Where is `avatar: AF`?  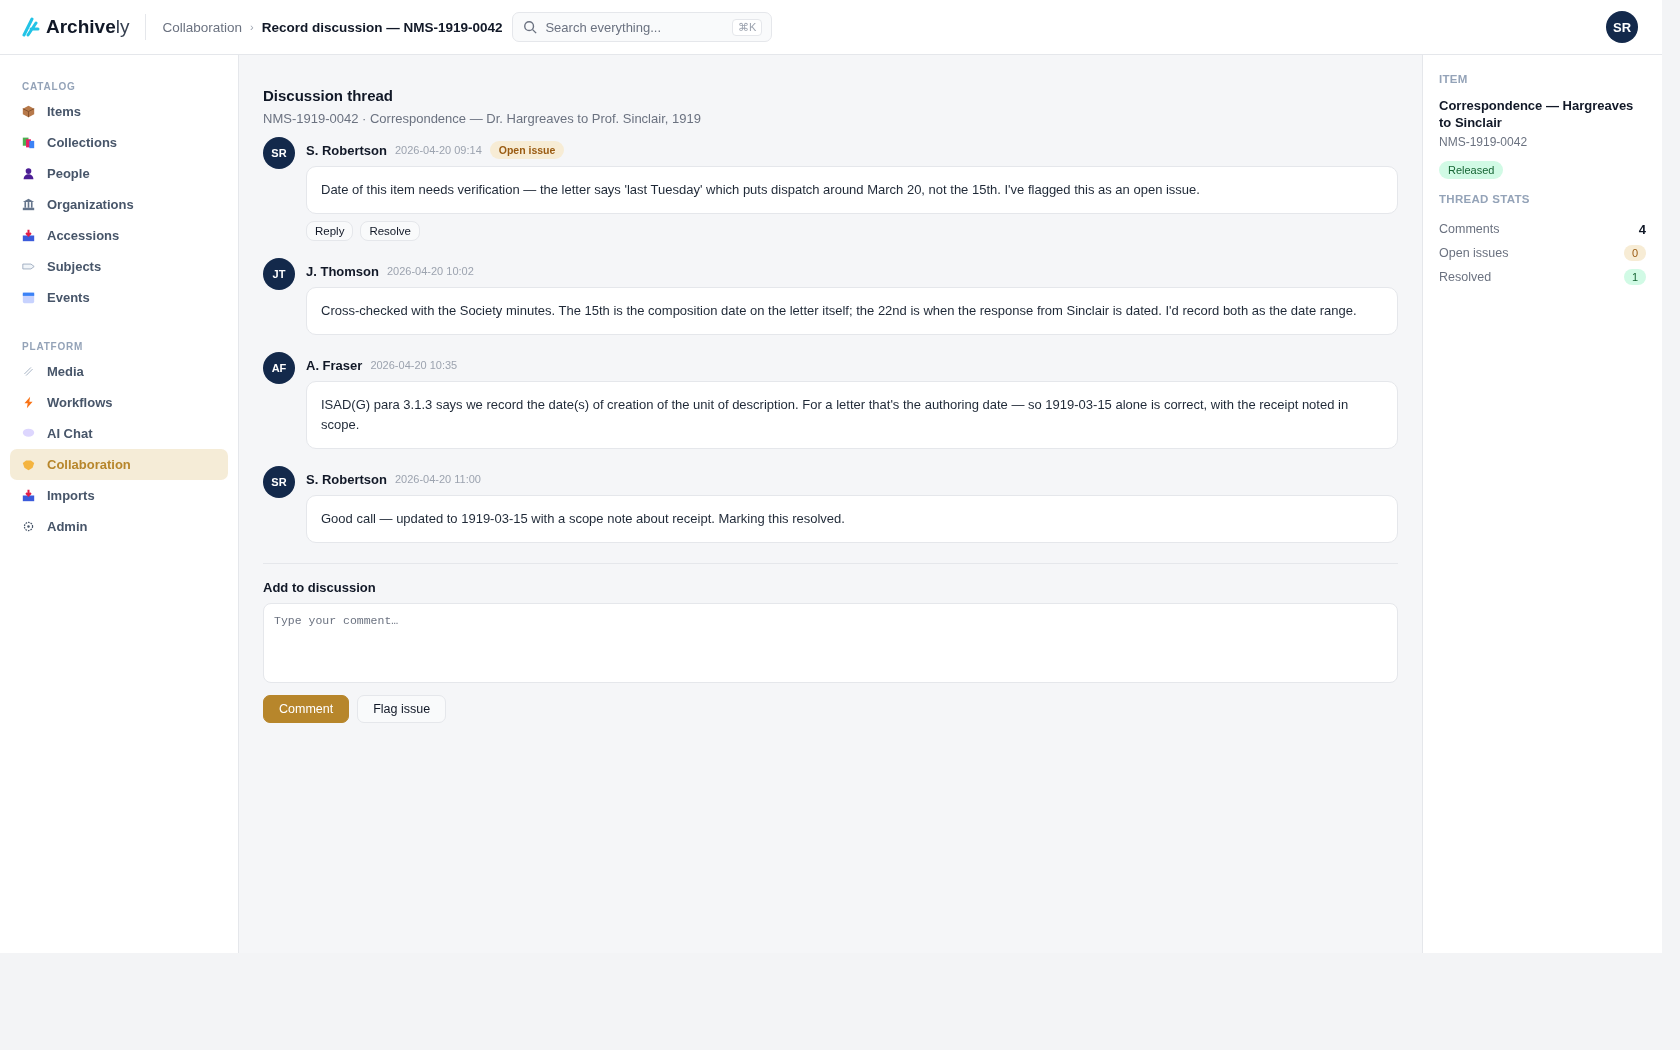
avatar: AF is located at coordinates (279, 368).